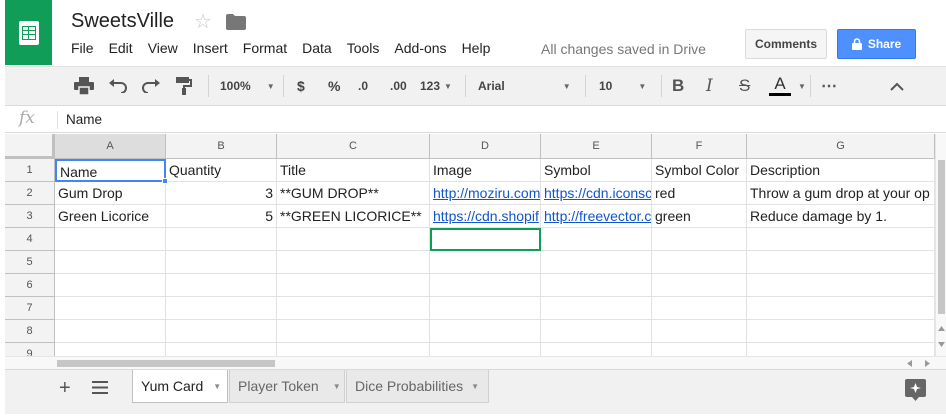 This screenshot has width=946, height=418. Describe the element at coordinates (524, 86) in the screenshot. I see `font-family-select: Arial ▼` at that location.